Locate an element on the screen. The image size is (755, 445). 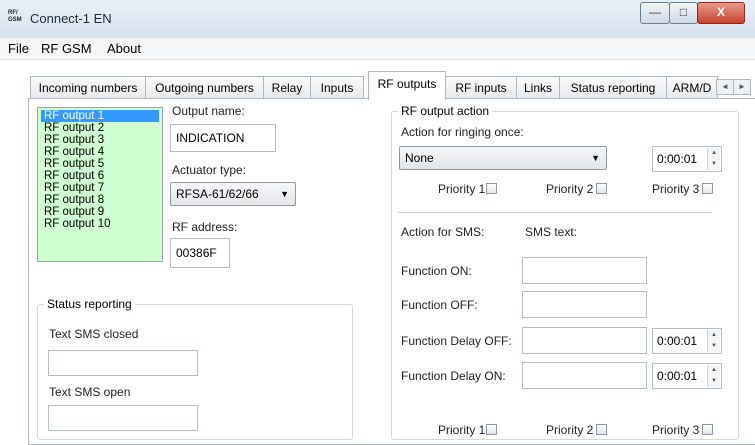
function-off-input is located at coordinates (584, 304).